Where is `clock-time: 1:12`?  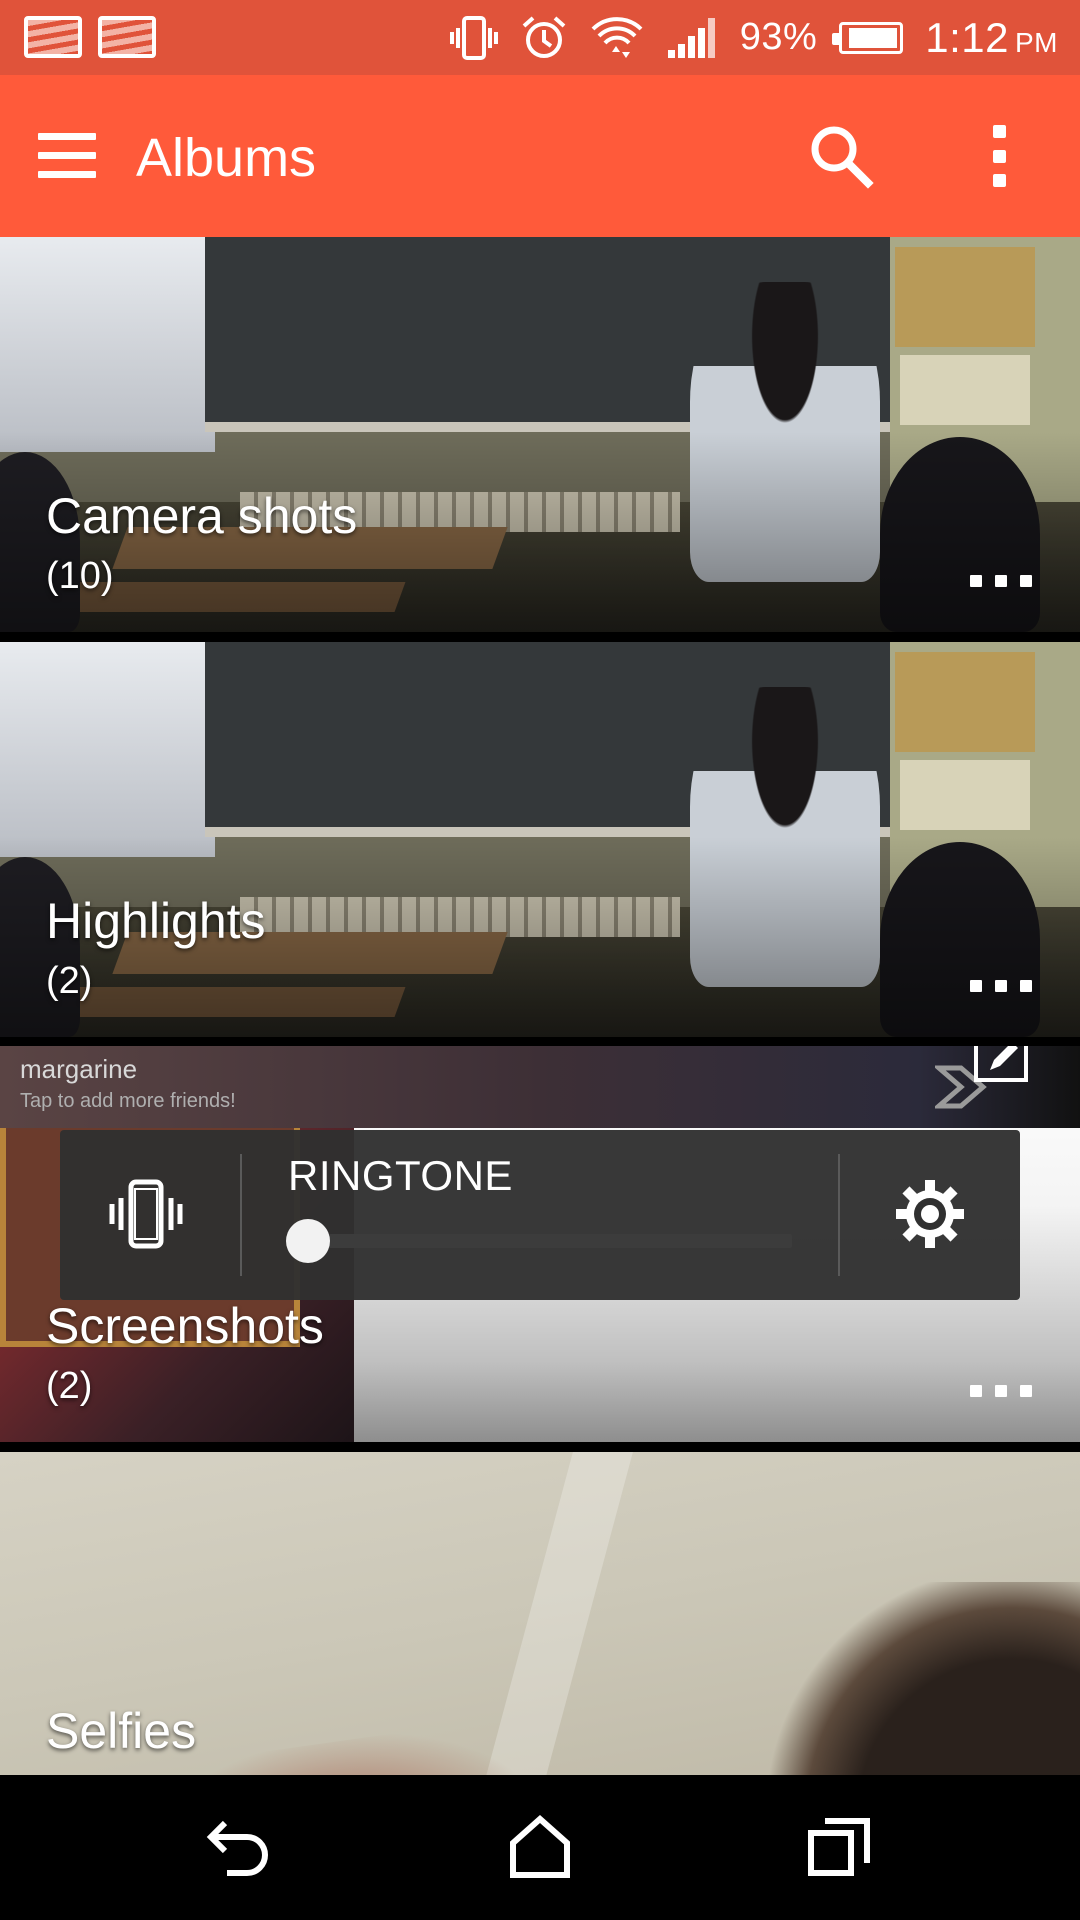 clock-time: 1:12 is located at coordinates (967, 37).